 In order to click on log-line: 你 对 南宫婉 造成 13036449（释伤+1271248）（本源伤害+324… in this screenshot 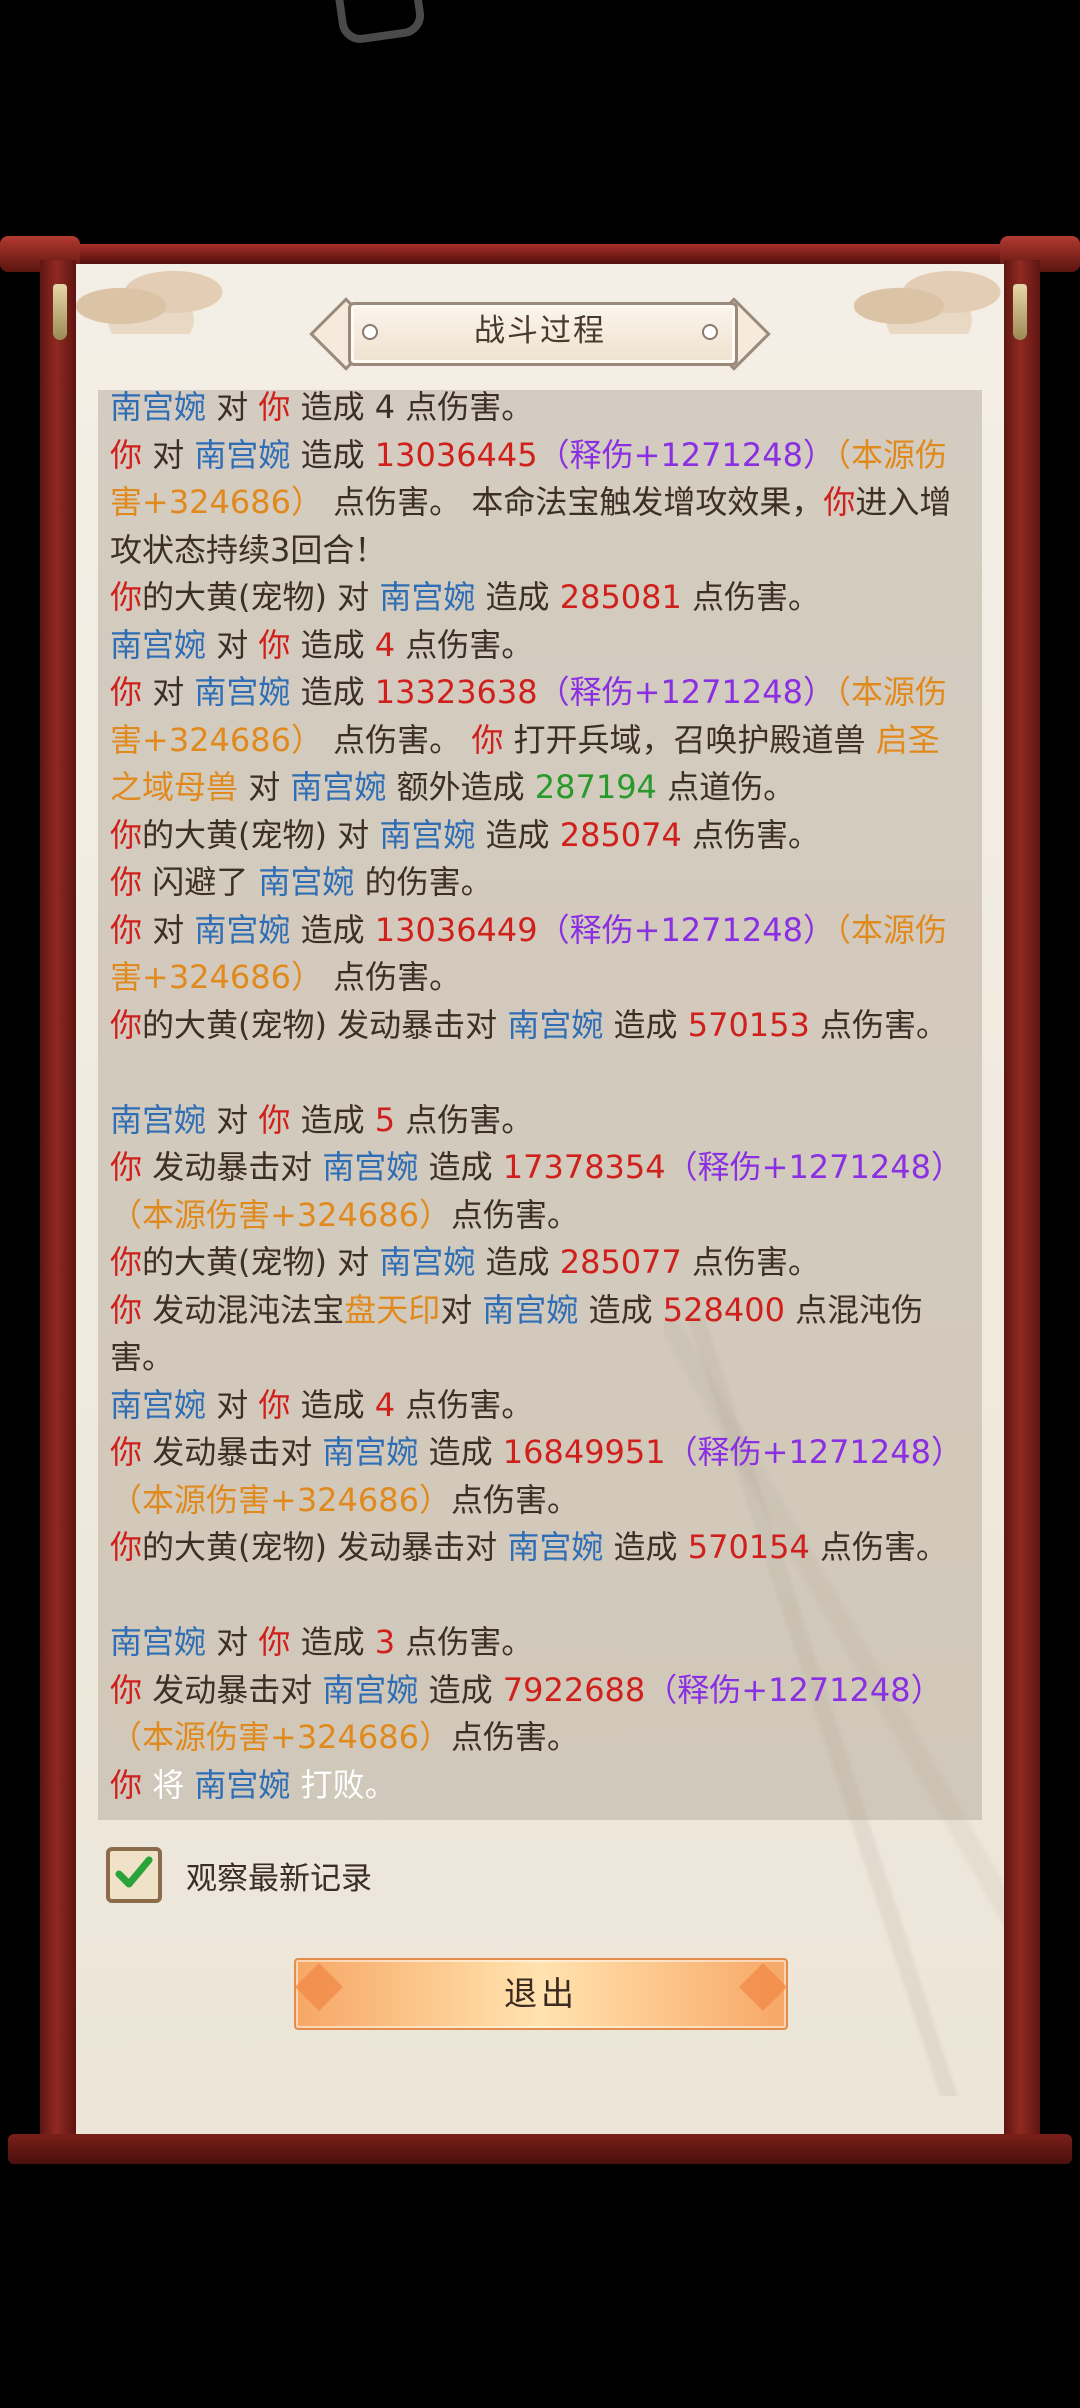, I will do `click(540, 954)`.